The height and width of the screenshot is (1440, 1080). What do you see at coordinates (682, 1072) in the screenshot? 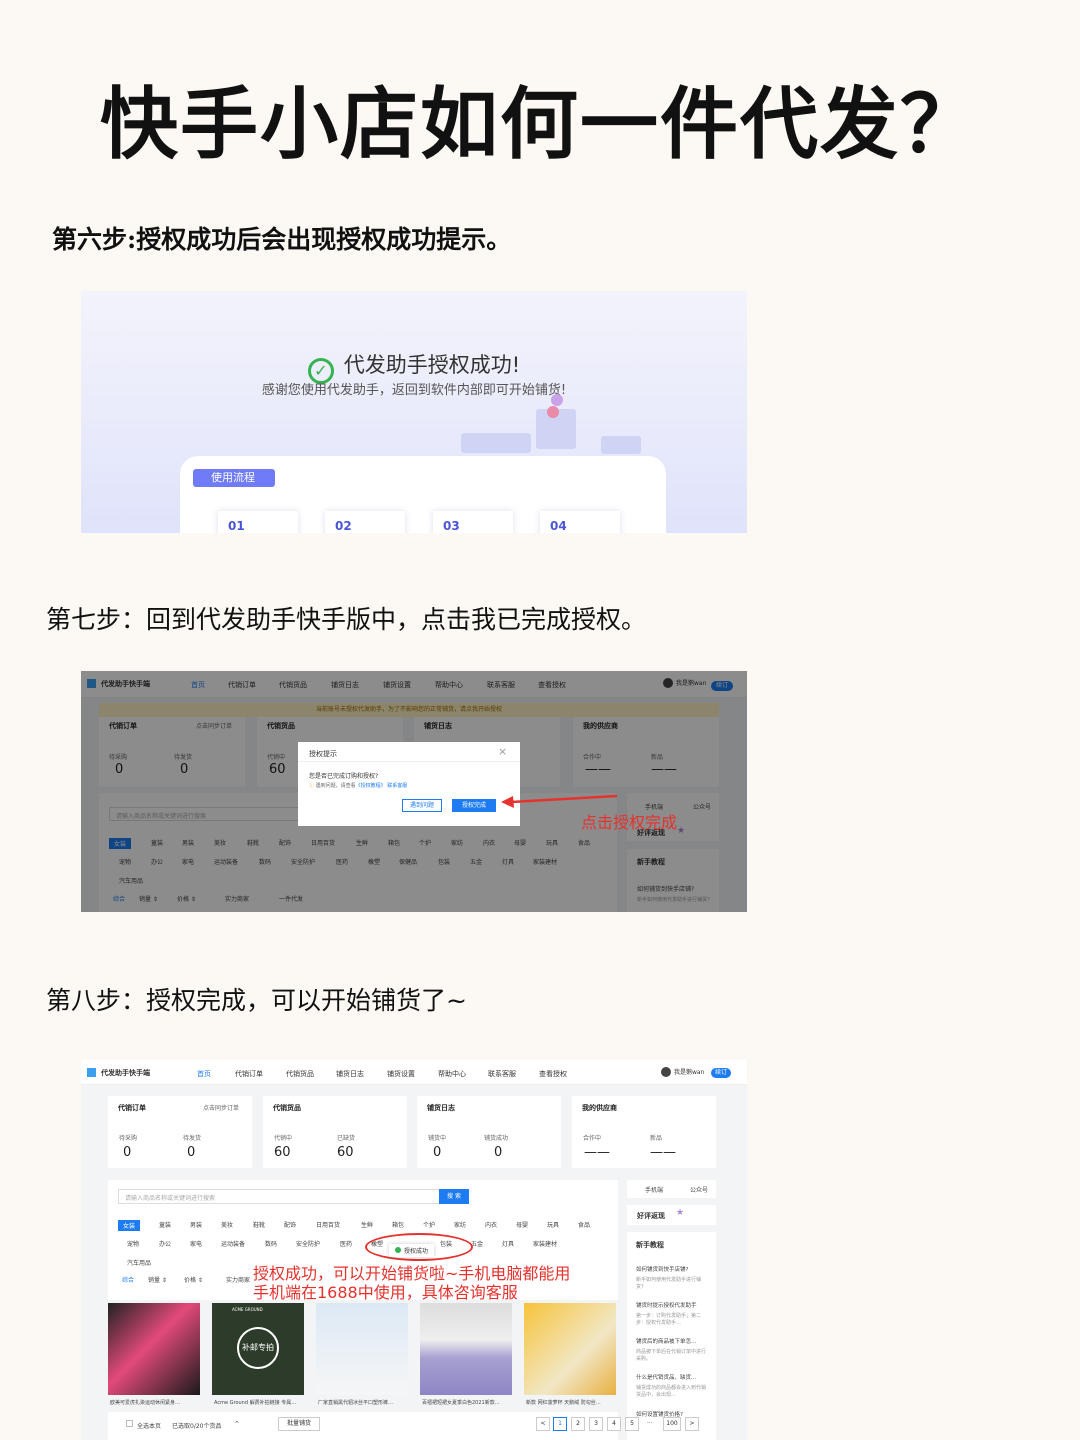
I see `user-menu: 我是鹅wan` at bounding box center [682, 1072].